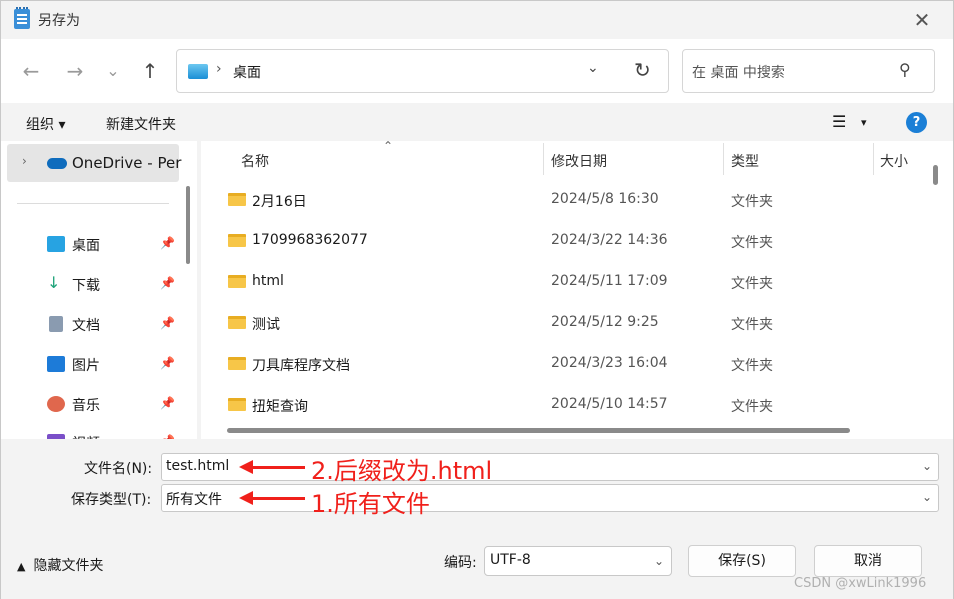 This screenshot has width=954, height=599. What do you see at coordinates (927, 466) in the screenshot?
I see `filename-dropdown-icon: ⌄` at bounding box center [927, 466].